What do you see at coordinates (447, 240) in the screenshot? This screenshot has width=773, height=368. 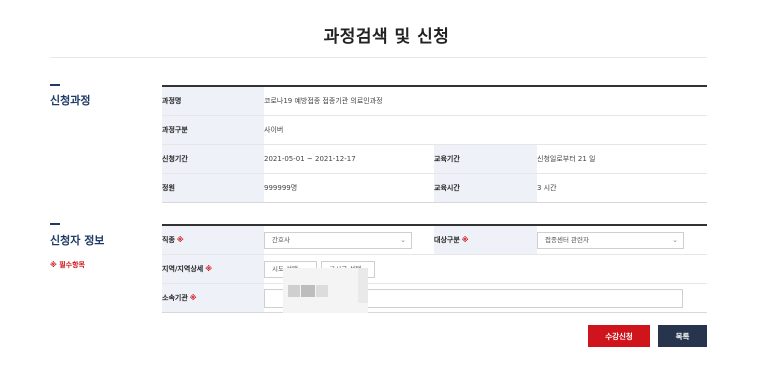 I see `target-label: 대상구분` at bounding box center [447, 240].